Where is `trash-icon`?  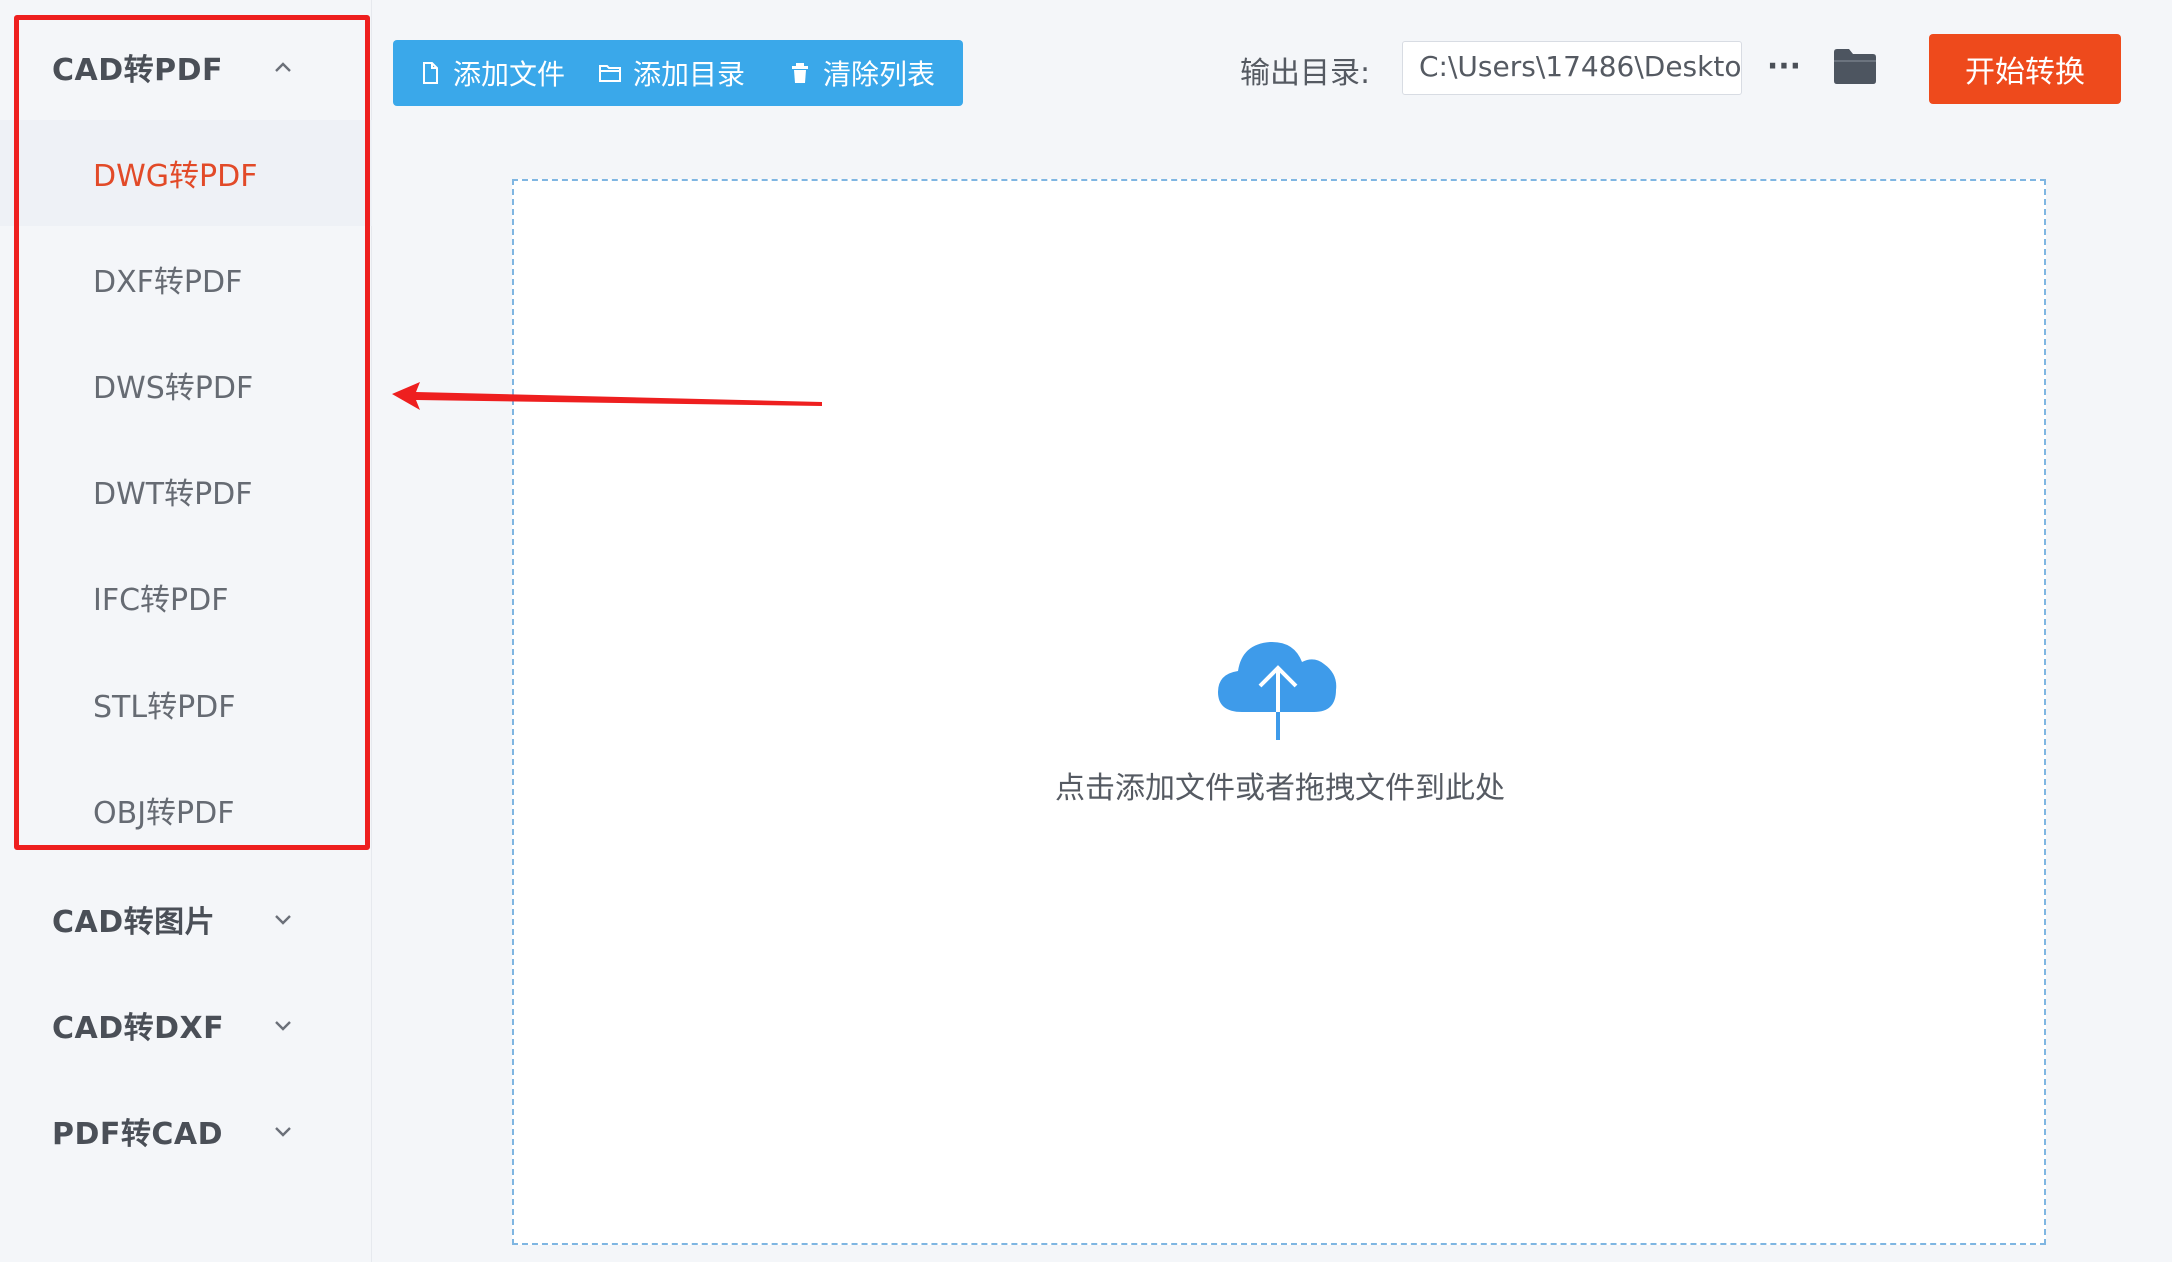 trash-icon is located at coordinates (805, 73).